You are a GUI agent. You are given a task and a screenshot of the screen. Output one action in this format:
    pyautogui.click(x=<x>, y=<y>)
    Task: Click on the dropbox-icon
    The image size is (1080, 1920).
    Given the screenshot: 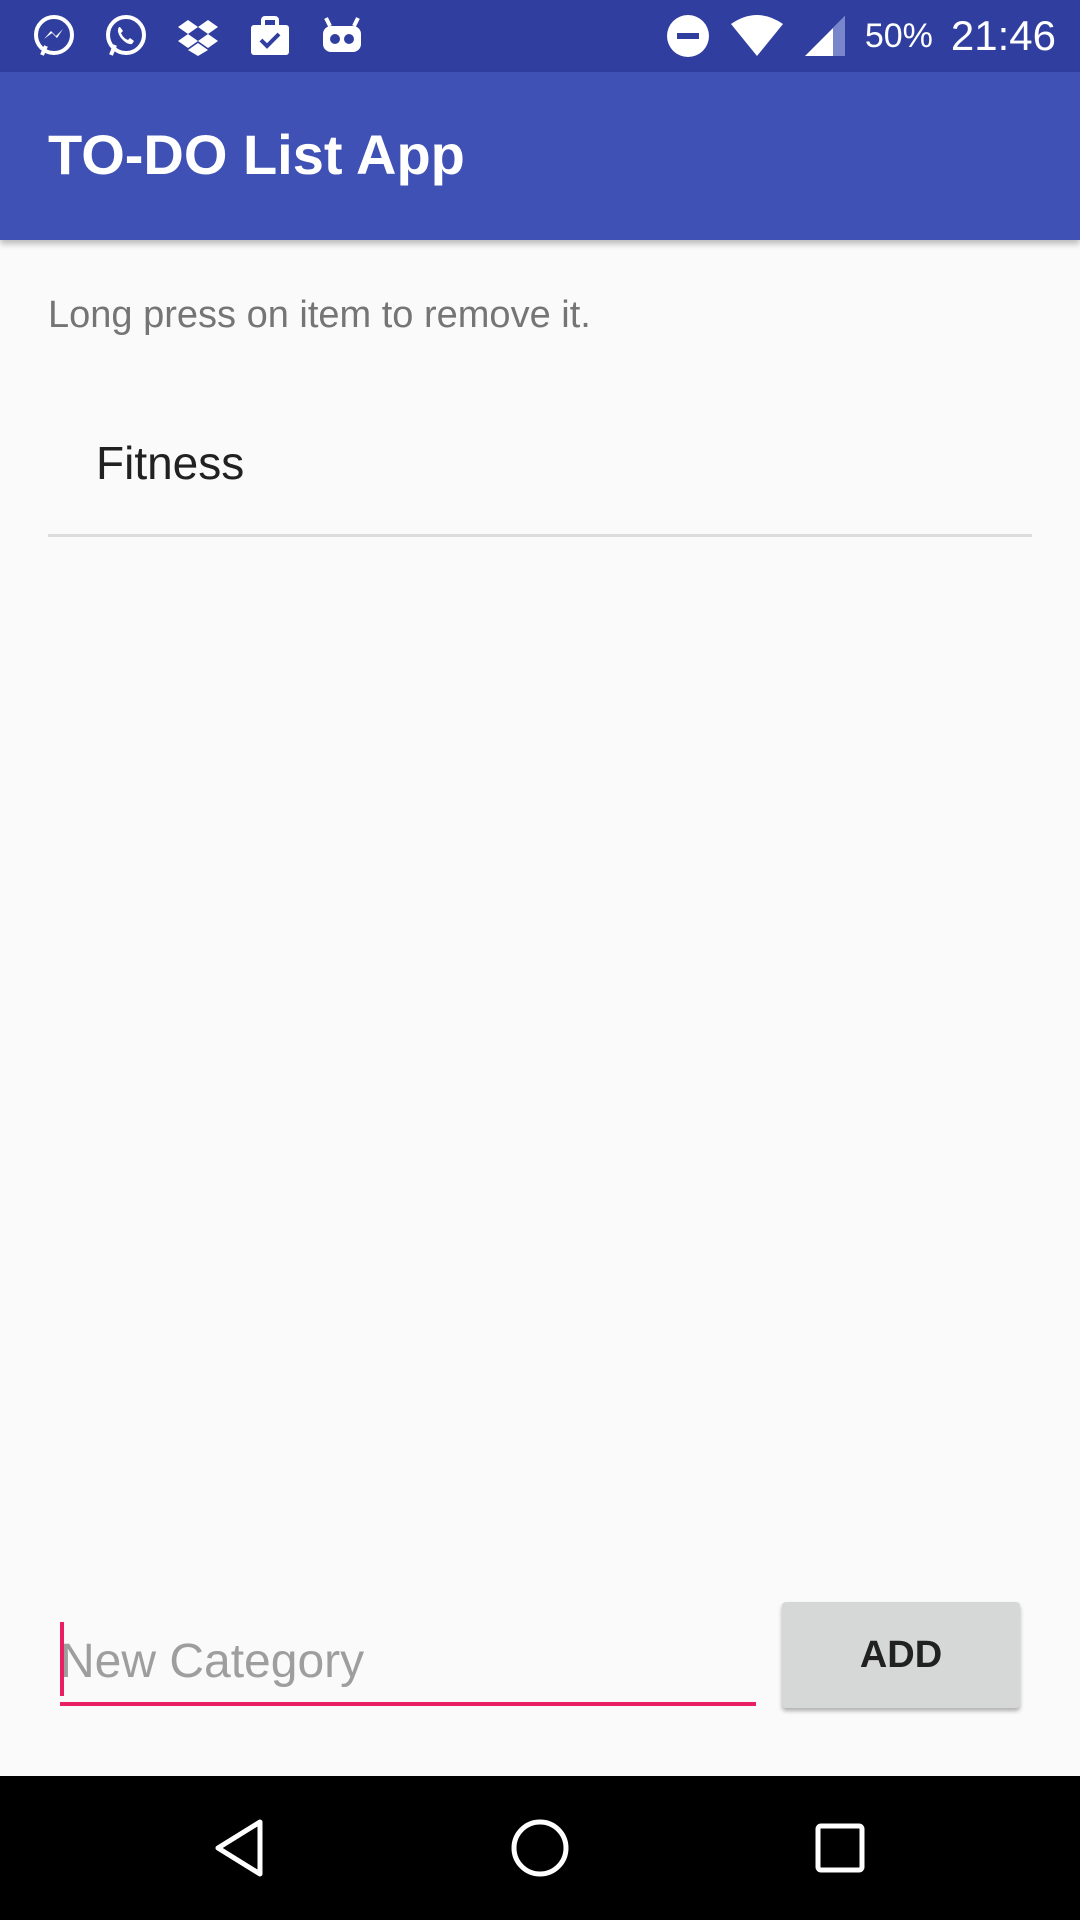 What is the action you would take?
    pyautogui.click(x=198, y=36)
    